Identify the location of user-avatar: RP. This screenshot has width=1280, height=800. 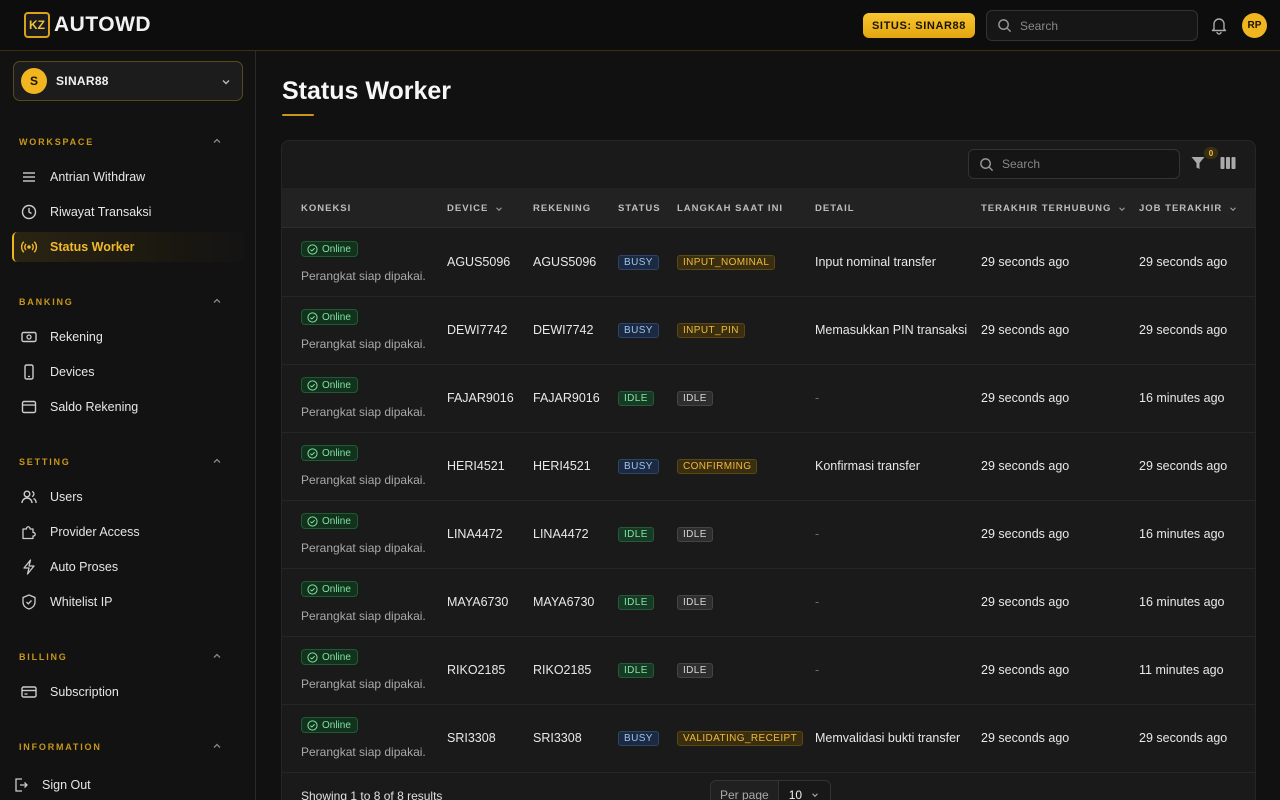
(1254, 25).